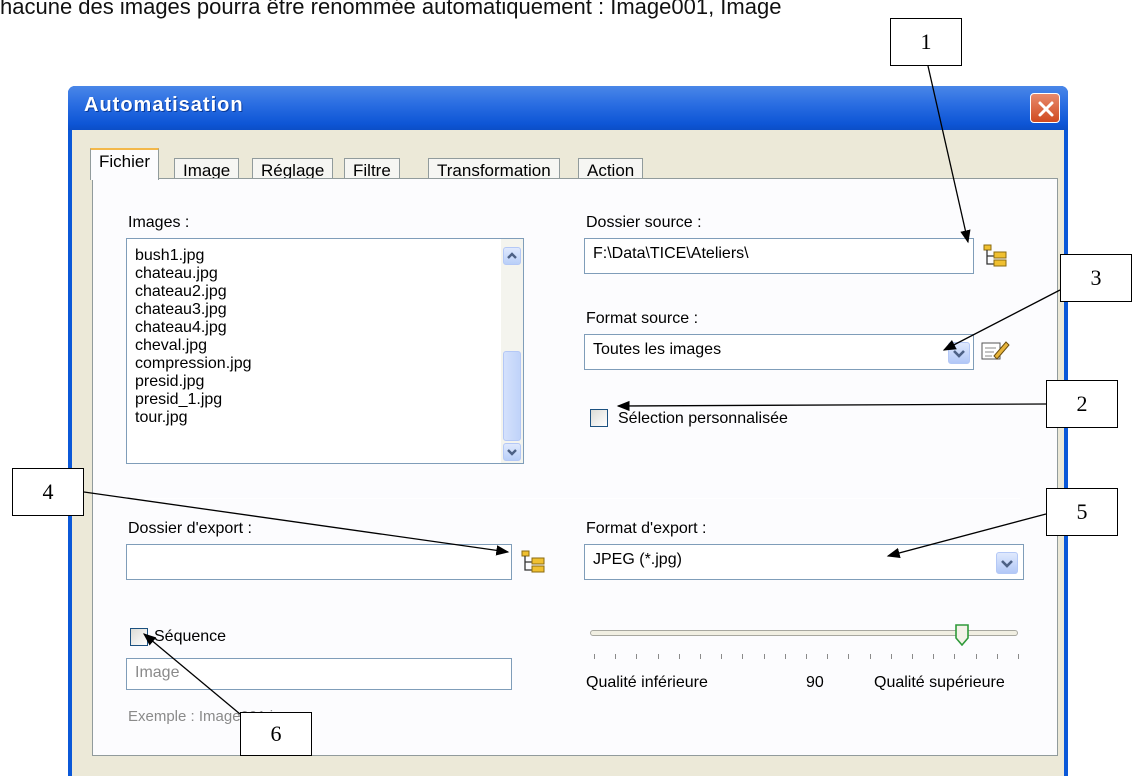 Image resolution: width=1134 pixels, height=776 pixels. I want to click on callout-4: 4, so click(48, 492).